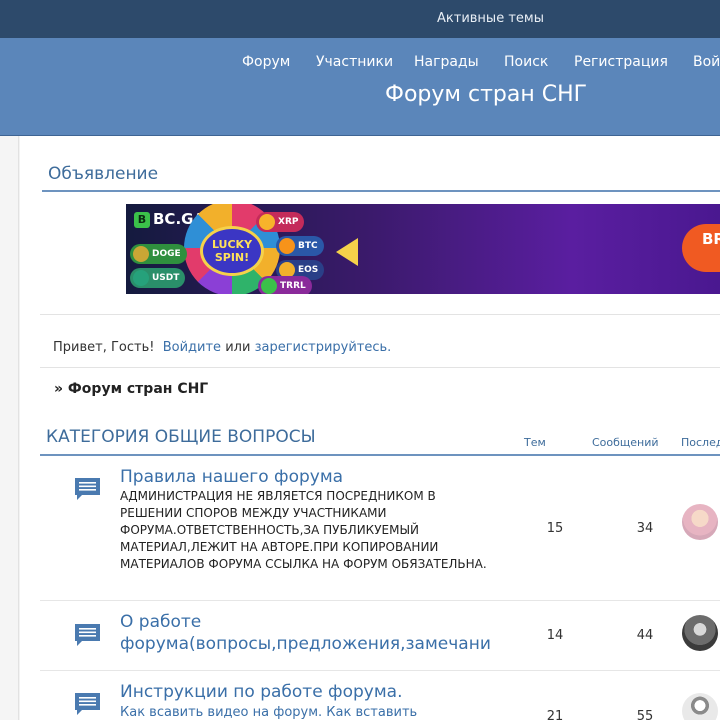 The width and height of the screenshot is (720, 720). What do you see at coordinates (104, 347) in the screenshot?
I see `greeting: Привет, Гость!` at bounding box center [104, 347].